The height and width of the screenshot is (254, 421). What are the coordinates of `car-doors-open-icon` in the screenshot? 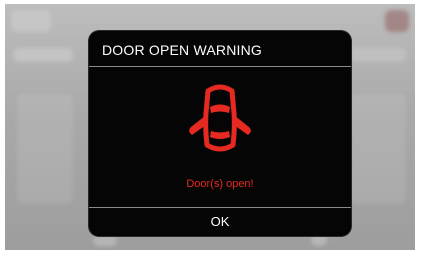 It's located at (220, 118).